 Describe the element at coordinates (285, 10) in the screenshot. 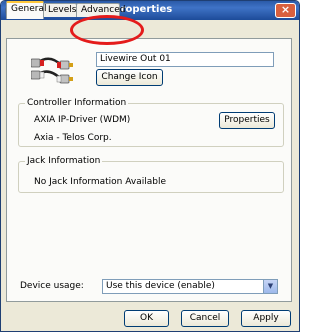

I see `close-button: ×` at that location.